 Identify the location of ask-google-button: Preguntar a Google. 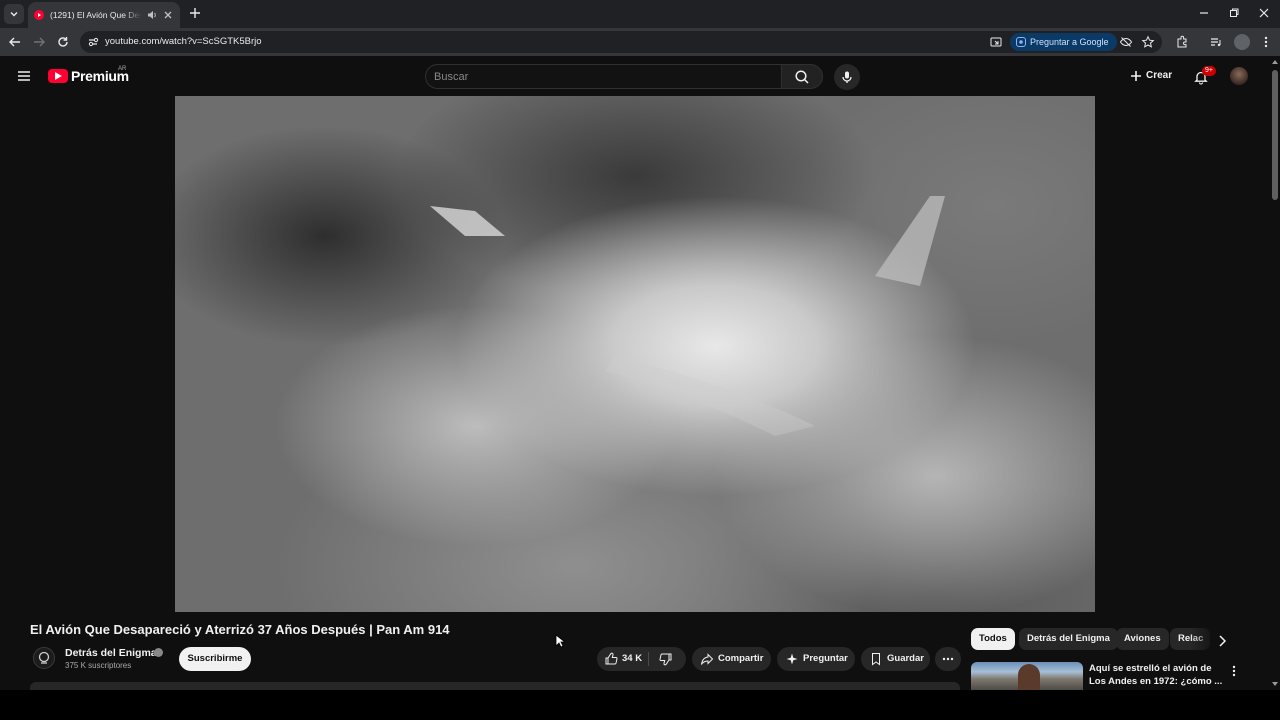
(1063, 42).